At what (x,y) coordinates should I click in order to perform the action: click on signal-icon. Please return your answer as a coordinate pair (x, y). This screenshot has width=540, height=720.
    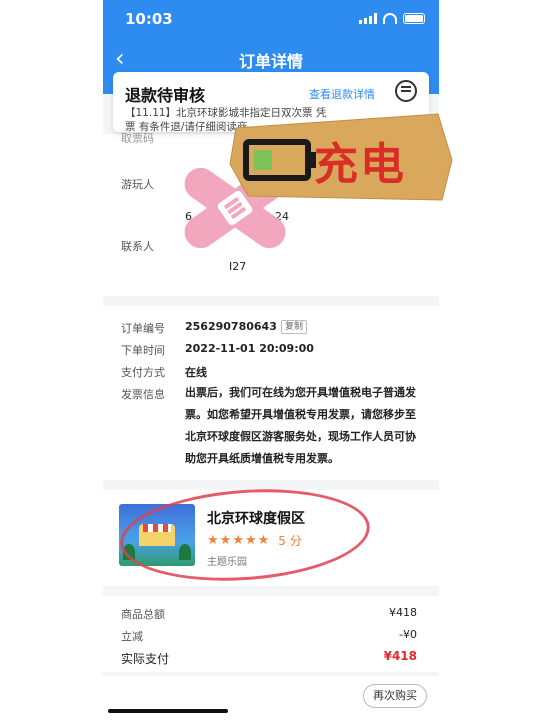
    Looking at the image, I should click on (368, 18).